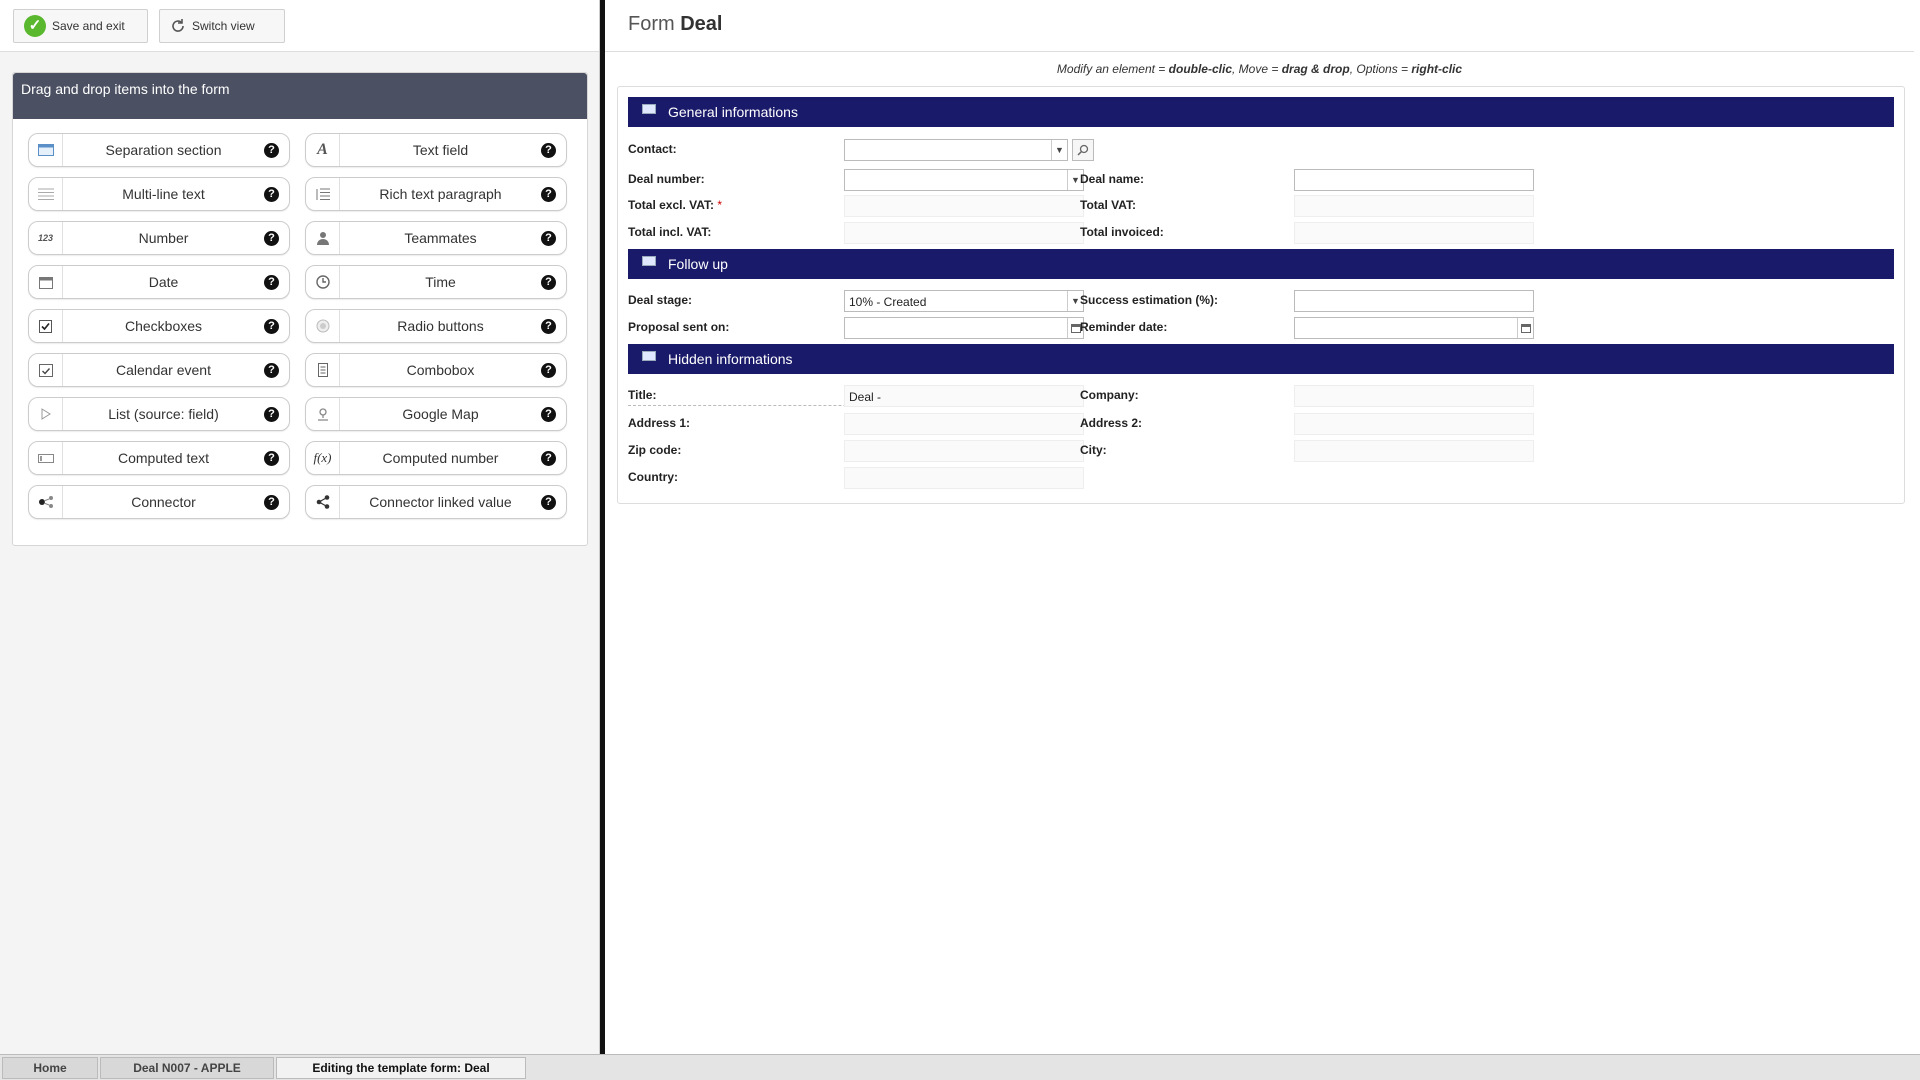 This screenshot has width=1920, height=1080. I want to click on palette-item-connector-linked-value: Connector linked value?, so click(436, 502).